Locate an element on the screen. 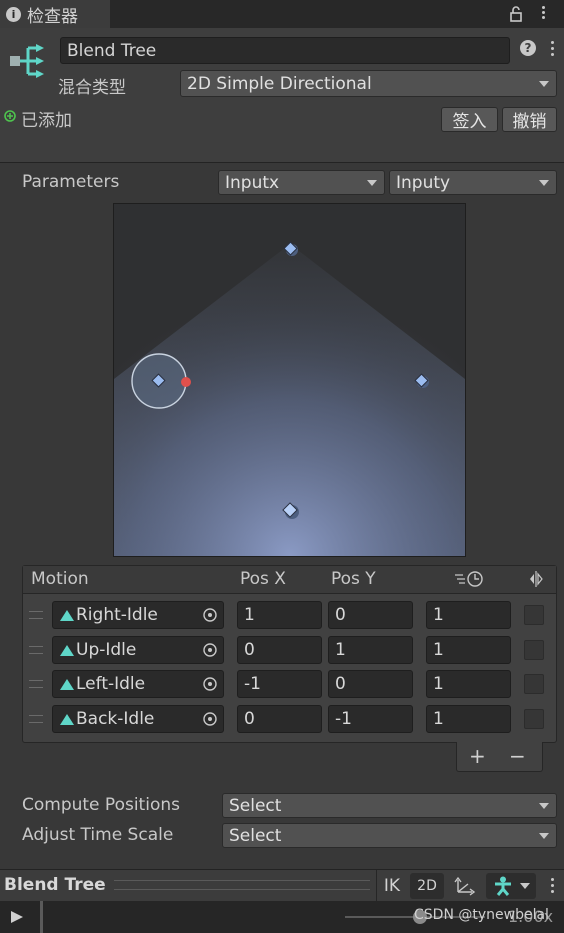 This screenshot has width=564, height=933. 2d-label: 2D is located at coordinates (427, 886).